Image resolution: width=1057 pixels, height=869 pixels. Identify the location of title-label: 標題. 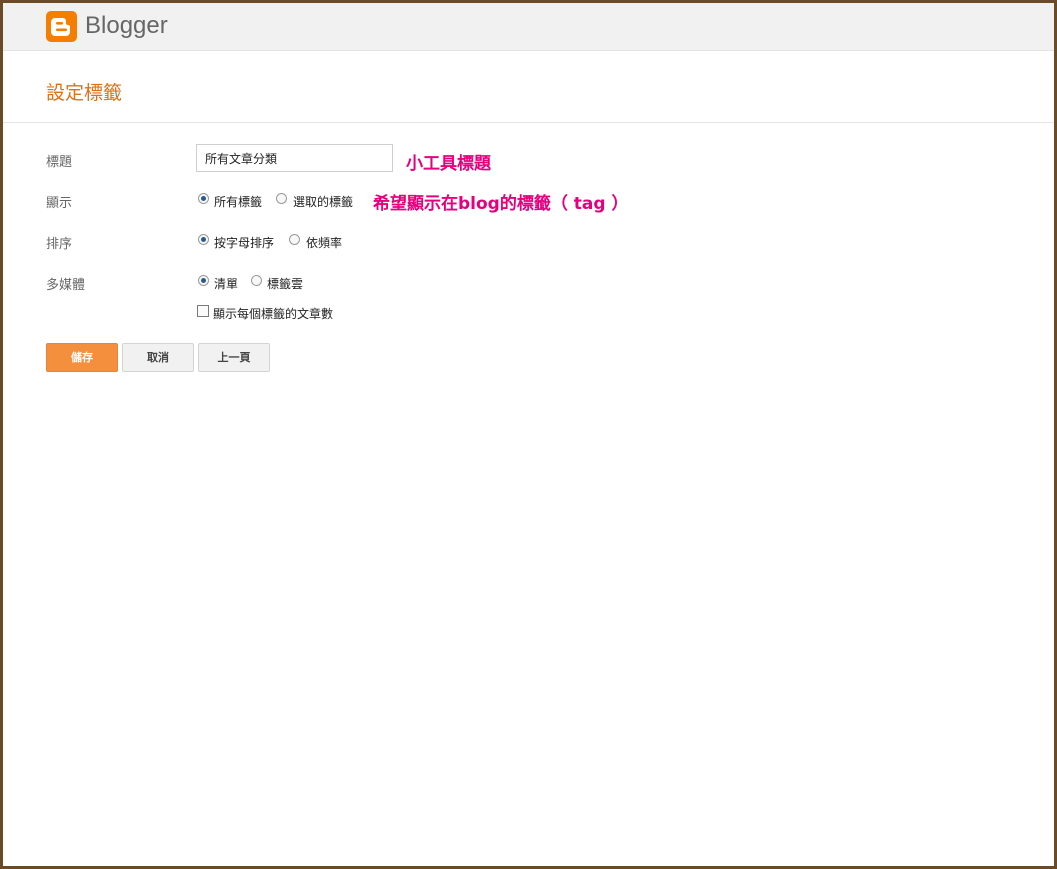
(59, 162).